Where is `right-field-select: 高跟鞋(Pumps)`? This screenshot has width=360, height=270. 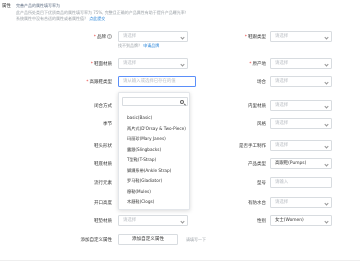
right-field-select: 高跟鞋(Pumps) is located at coordinates (301, 163).